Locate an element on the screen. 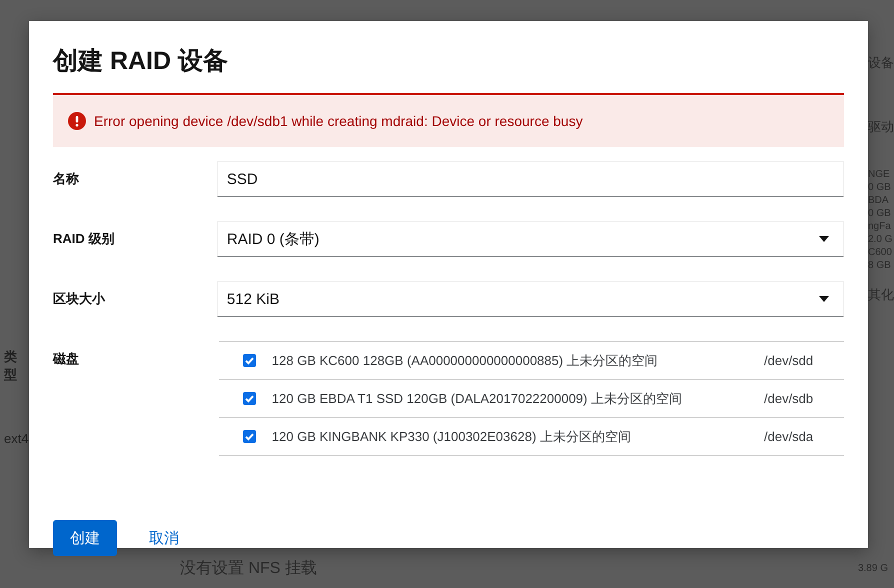  cancel-link: 取消 is located at coordinates (164, 538).